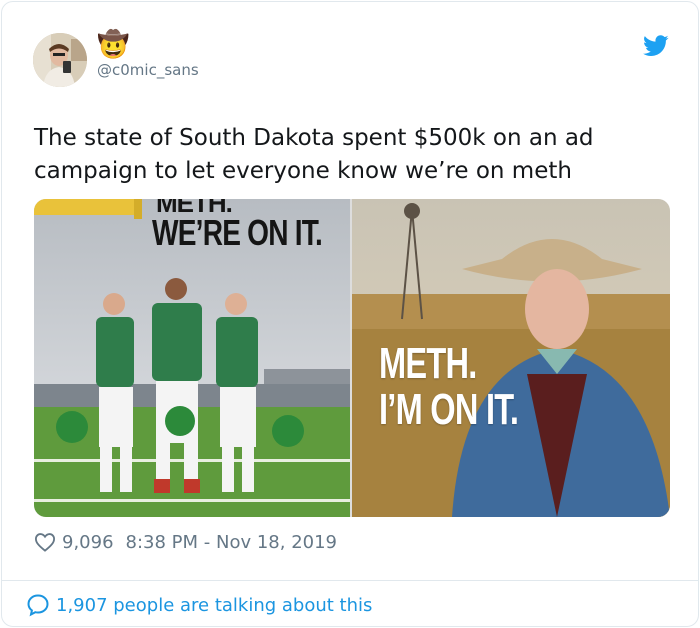  Describe the element at coordinates (38, 605) in the screenshot. I see `speech-bubble-icon` at that location.